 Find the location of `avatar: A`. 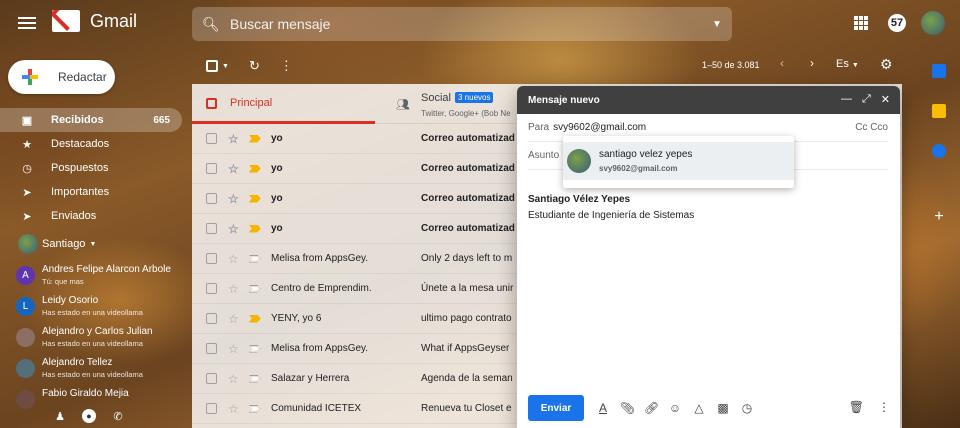

avatar: A is located at coordinates (25, 275).